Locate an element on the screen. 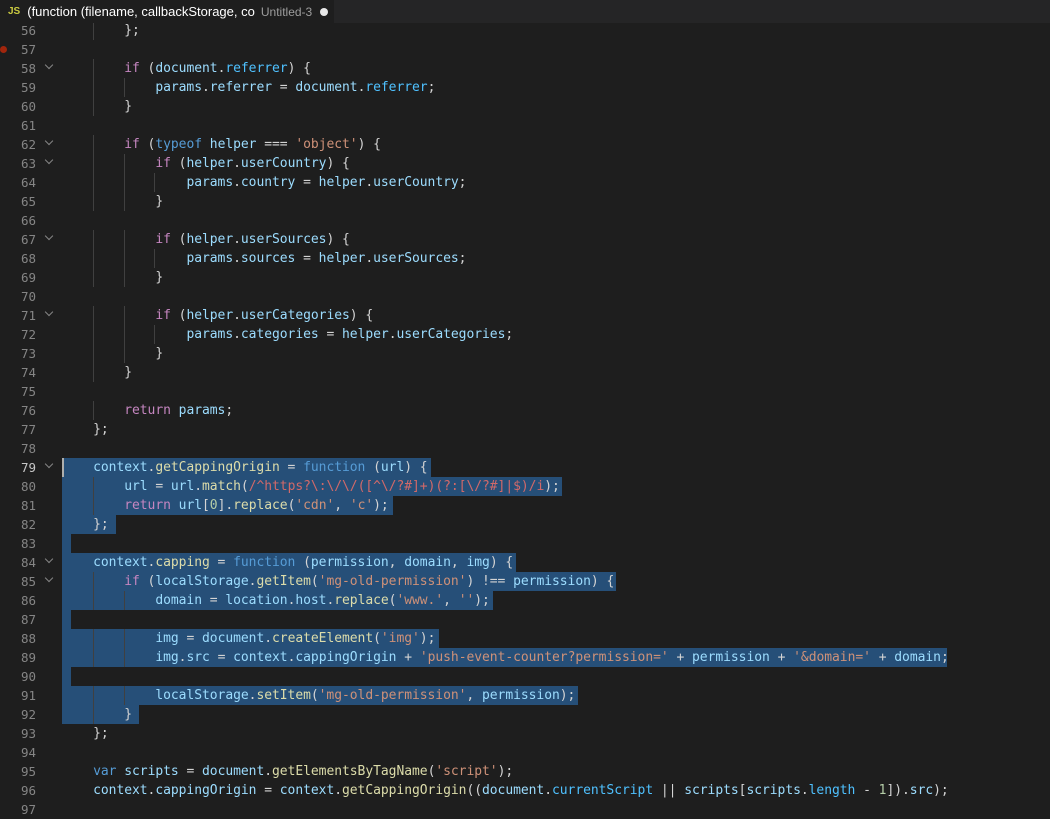  line-number: 75 is located at coordinates (18, 391).